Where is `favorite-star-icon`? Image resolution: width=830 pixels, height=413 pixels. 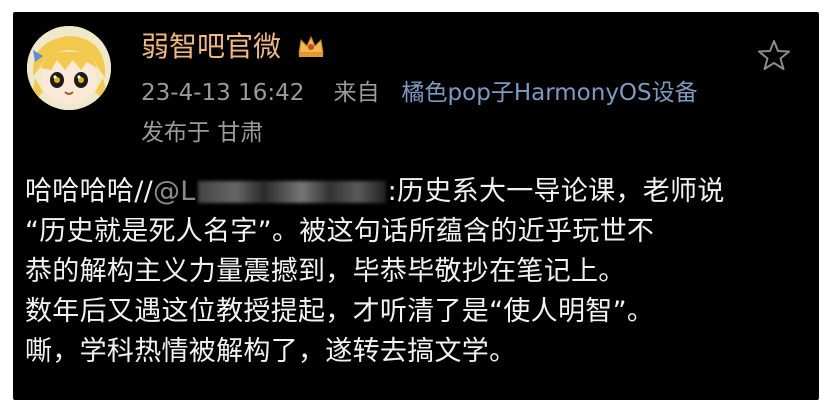
favorite-star-icon is located at coordinates (774, 55).